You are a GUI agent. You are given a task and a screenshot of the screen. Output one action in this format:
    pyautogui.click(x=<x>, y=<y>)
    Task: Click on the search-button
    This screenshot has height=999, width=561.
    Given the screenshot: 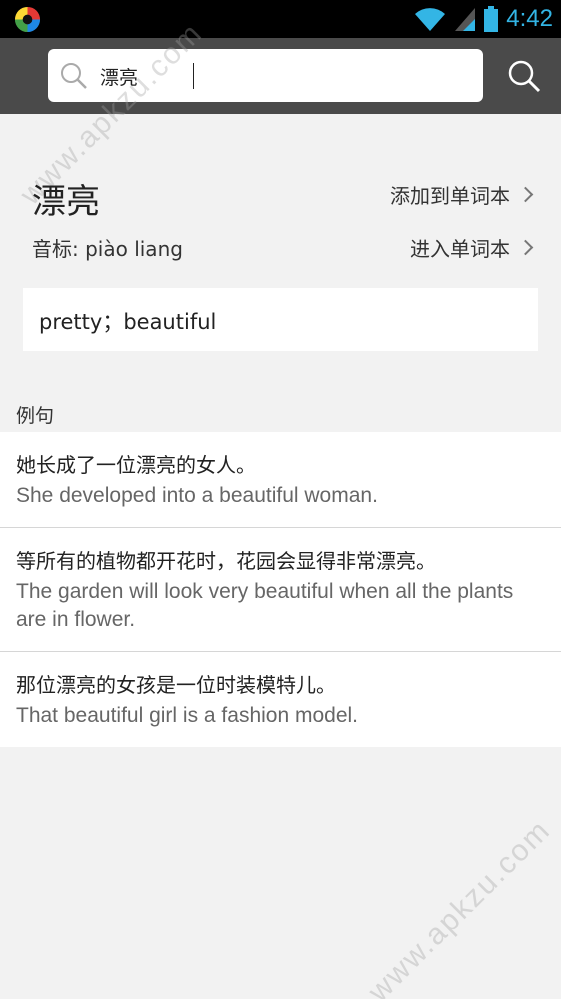 What is the action you would take?
    pyautogui.click(x=524, y=76)
    